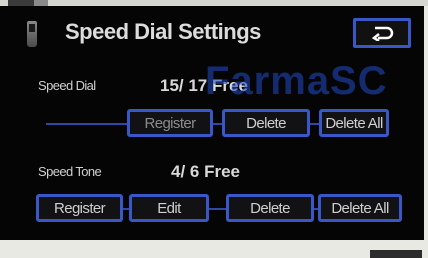 This screenshot has width=428, height=258. I want to click on speed-dial-label: Speed Dial, so click(67, 85).